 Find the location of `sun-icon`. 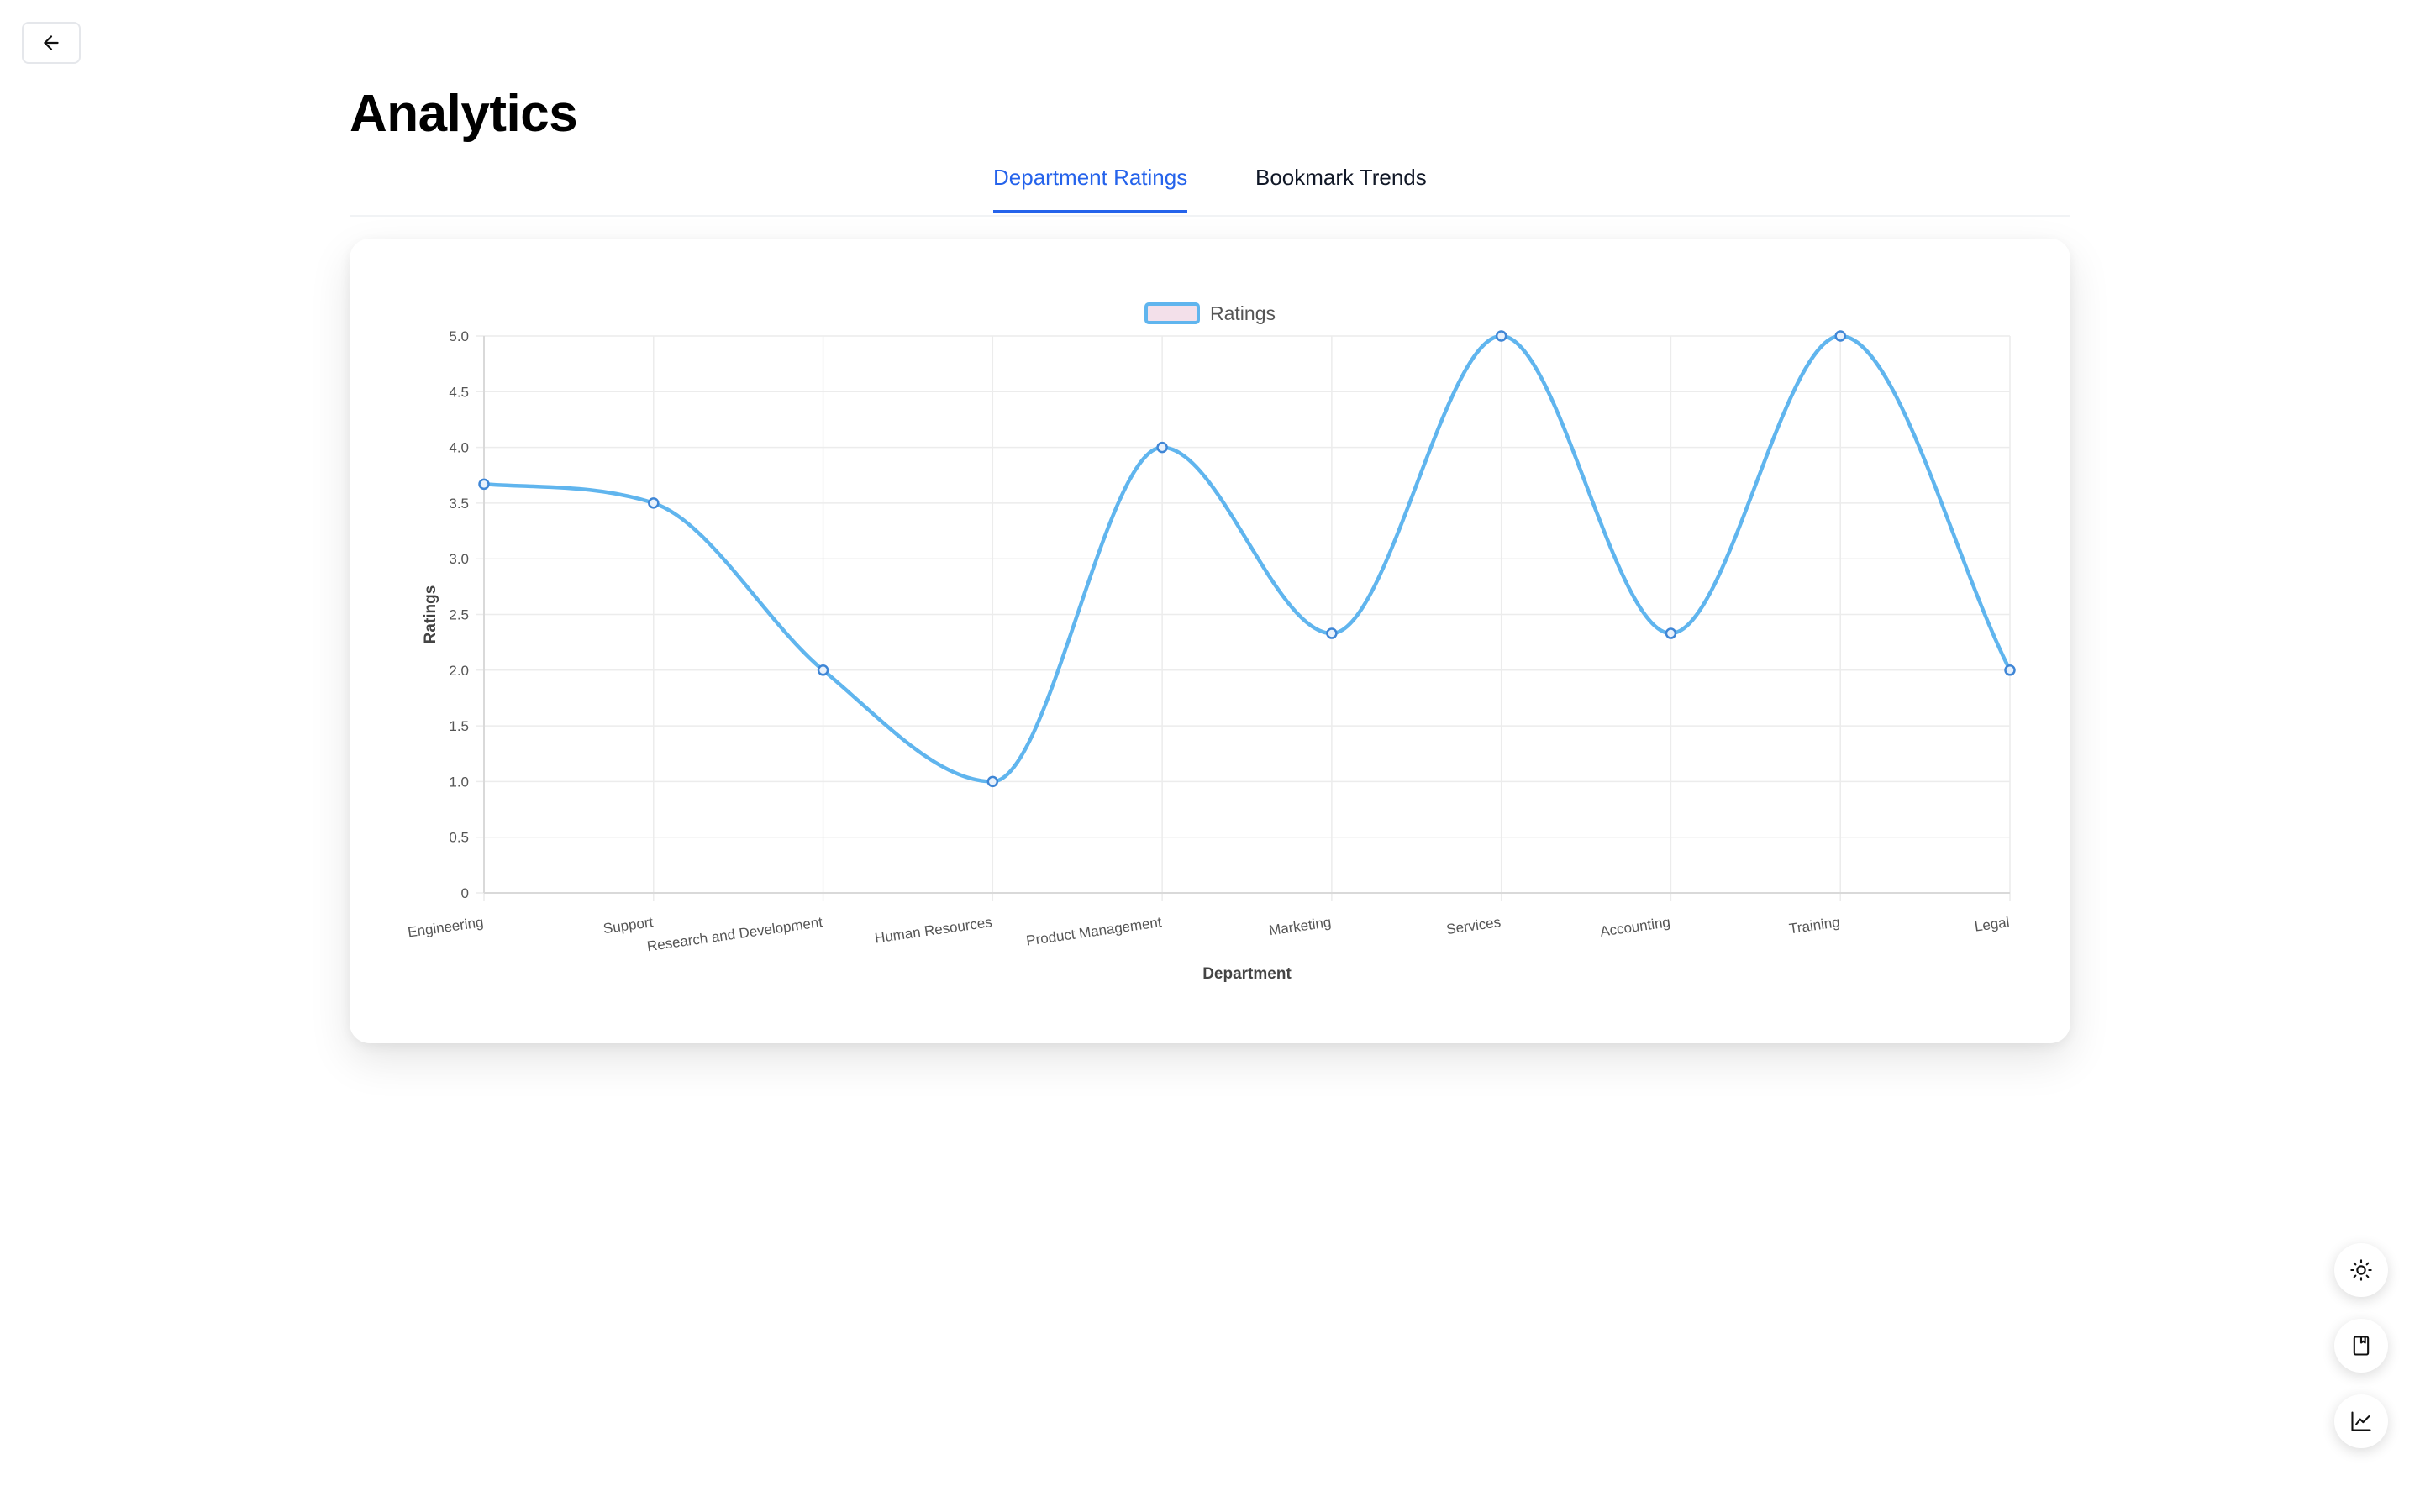

sun-icon is located at coordinates (2361, 1270).